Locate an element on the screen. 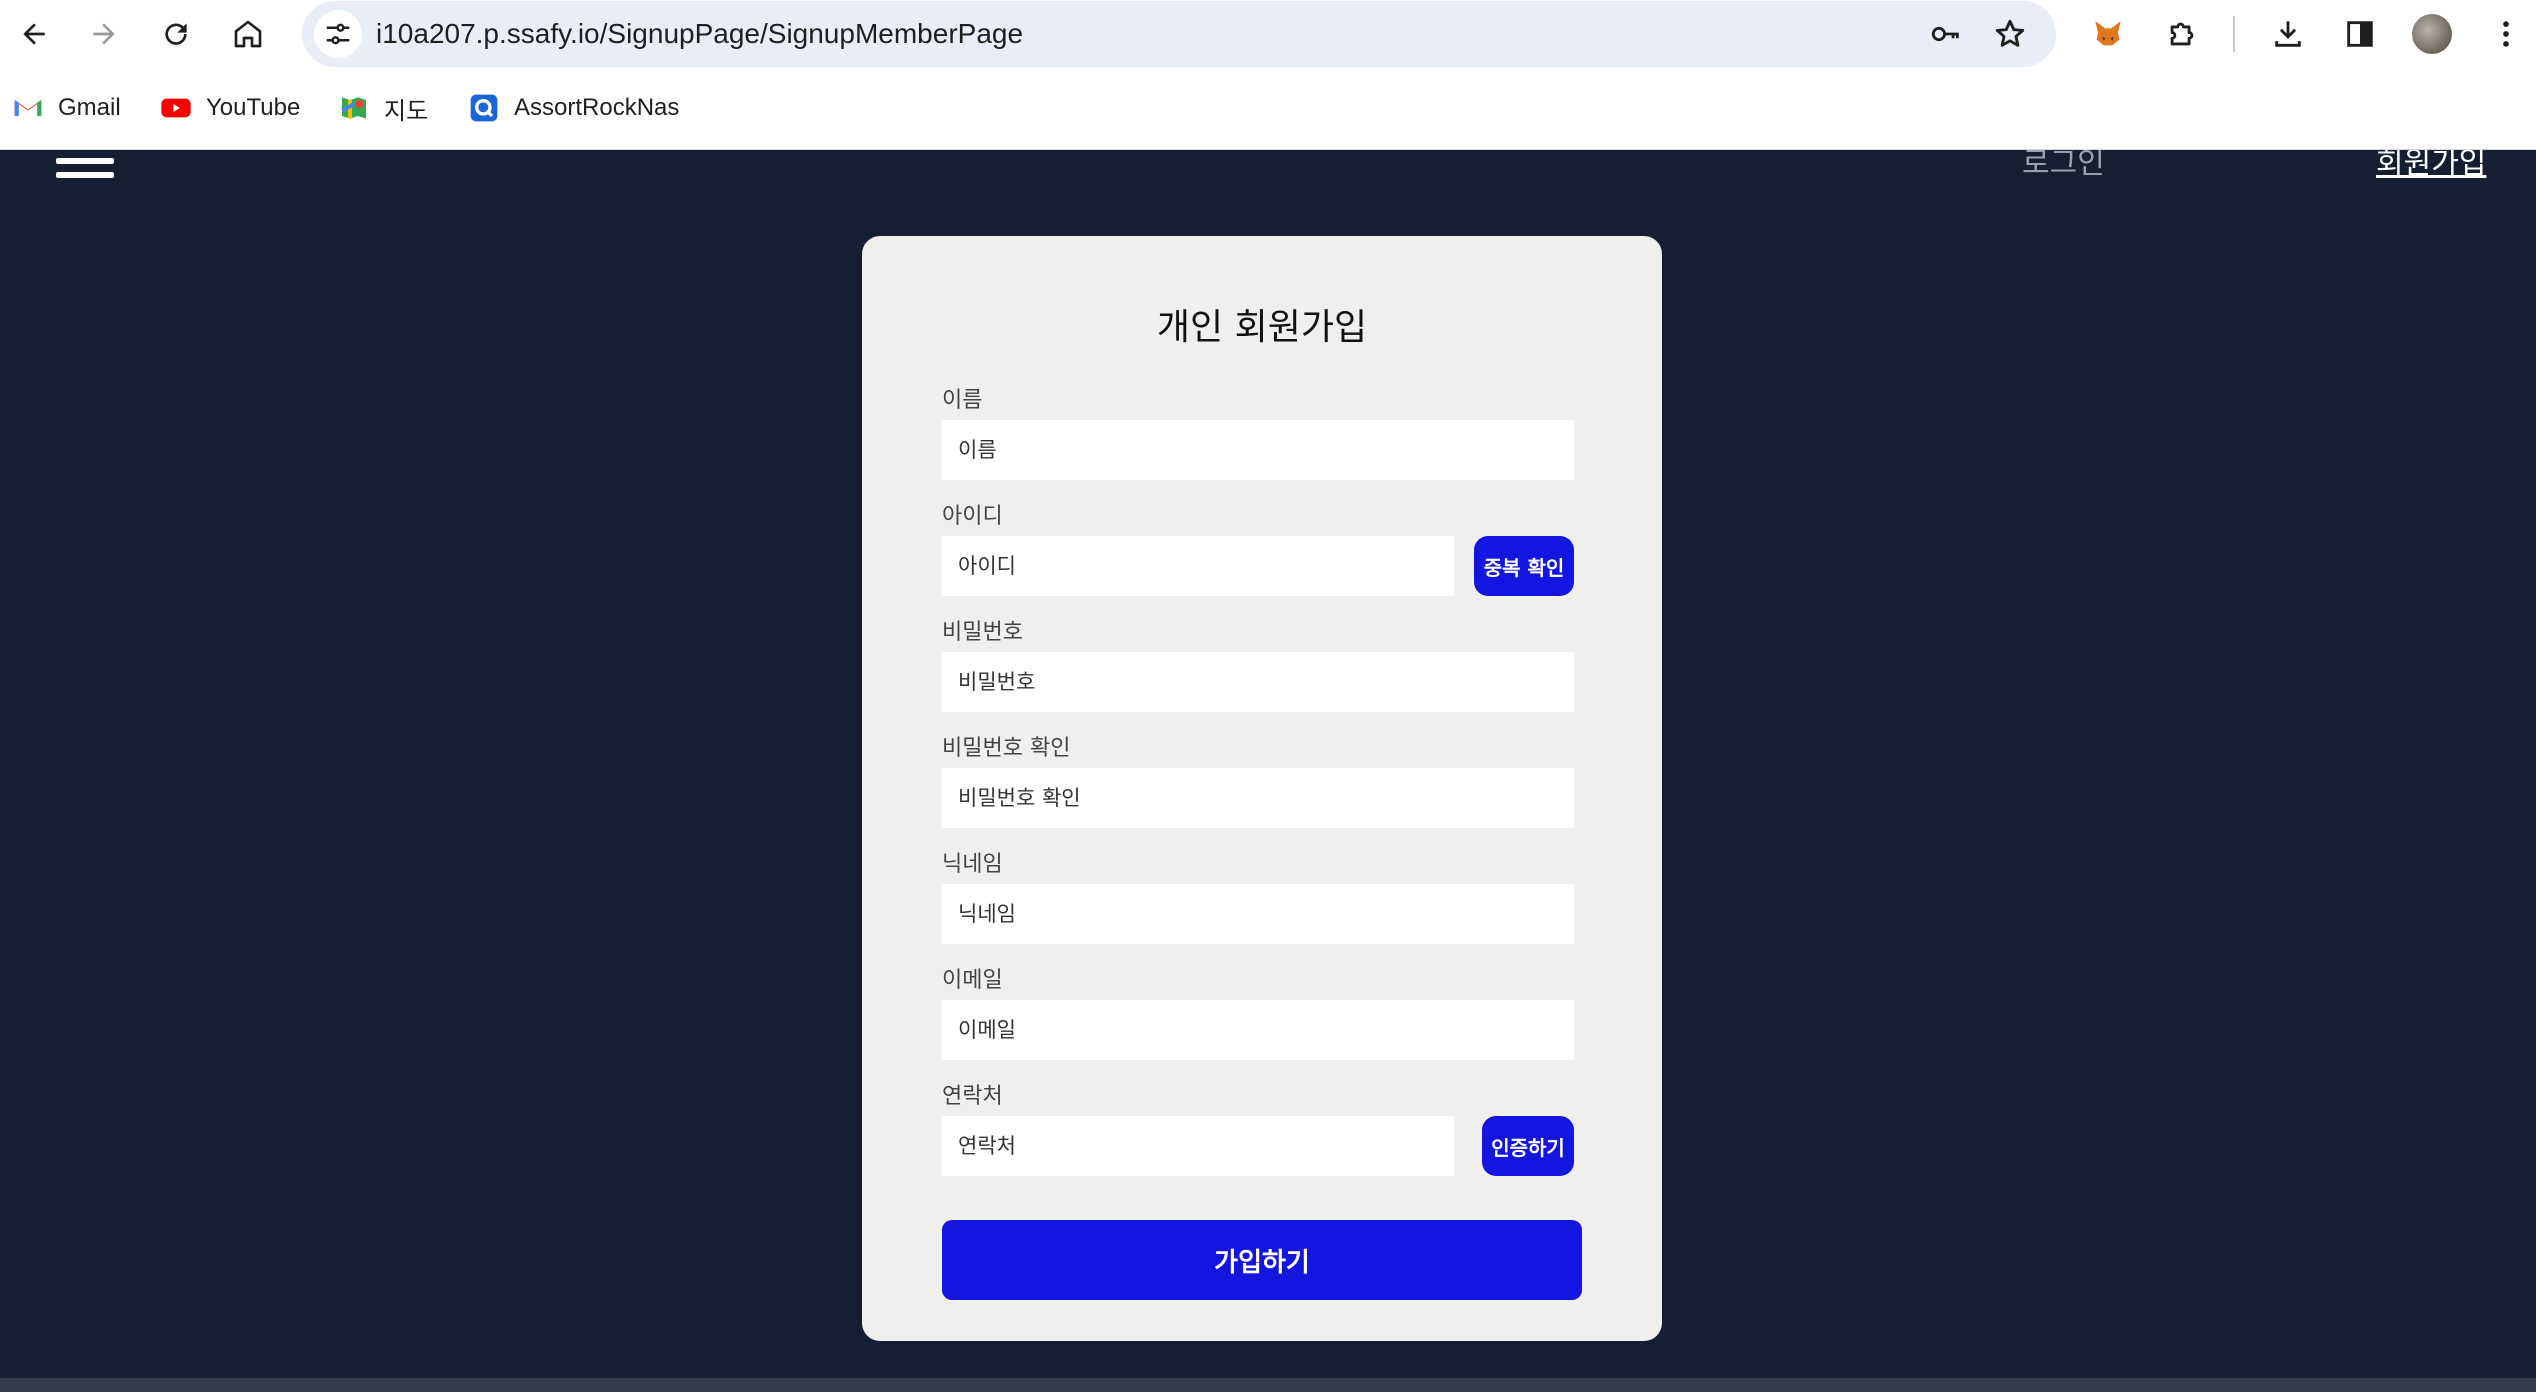 The width and height of the screenshot is (2536, 1392). reload-icon is located at coordinates (176, 34).